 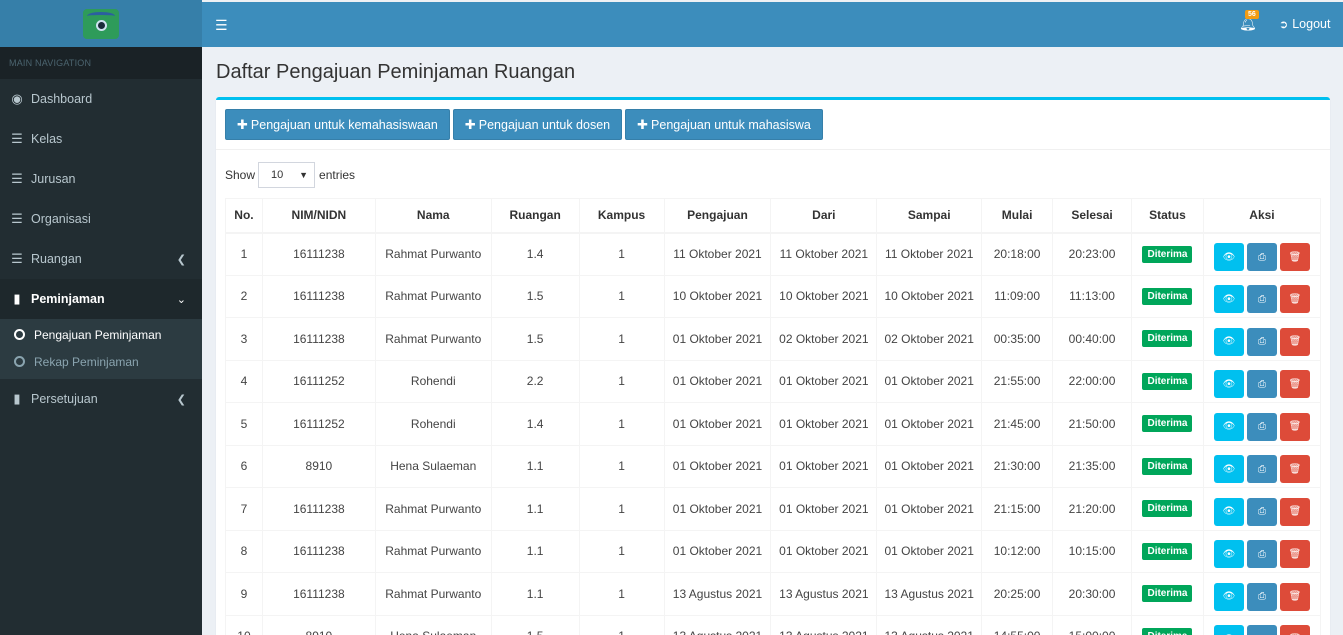 What do you see at coordinates (535, 424) in the screenshot?
I see `cell-ruangan: 1.4` at bounding box center [535, 424].